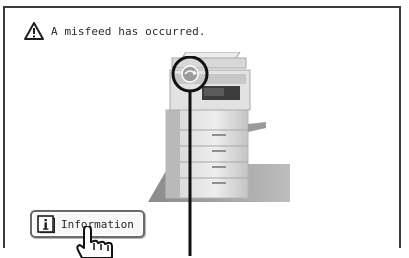 The image size is (409, 258). Describe the element at coordinates (128, 31) in the screenshot. I see `alert-text: A misfeed has occurred.` at that location.